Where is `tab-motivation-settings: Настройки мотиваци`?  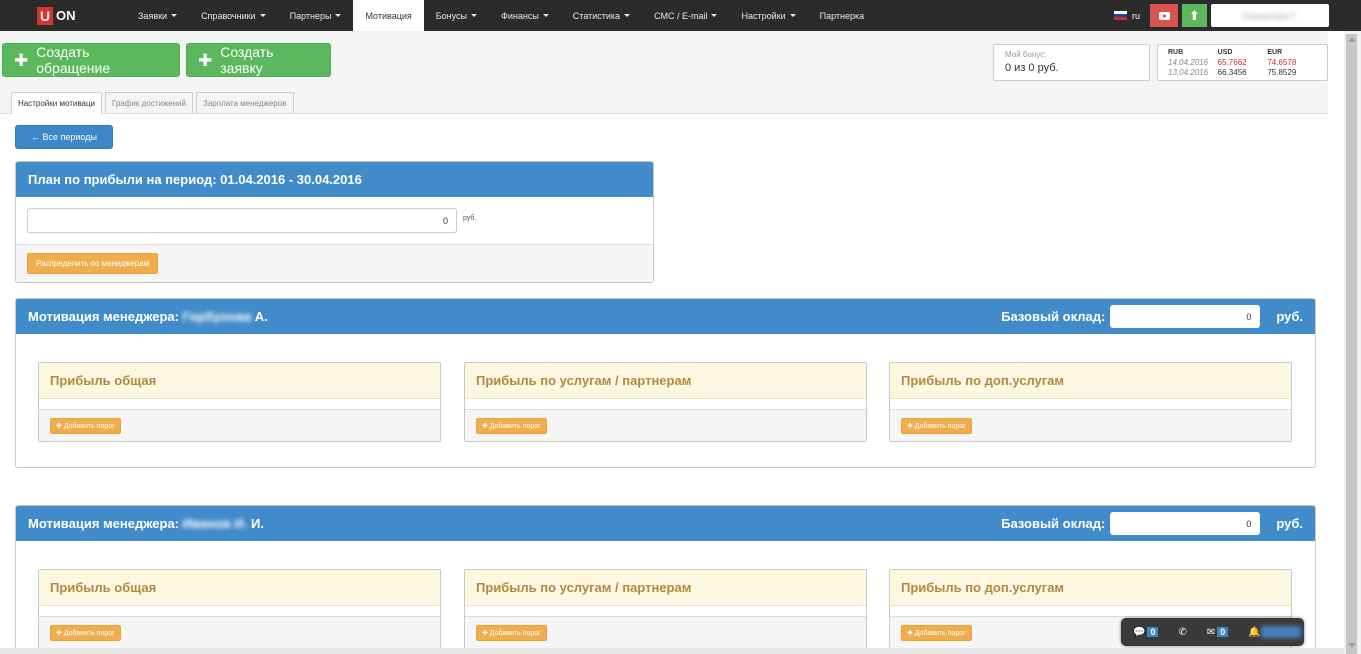 tab-motivation-settings: Настройки мотиваци is located at coordinates (57, 103).